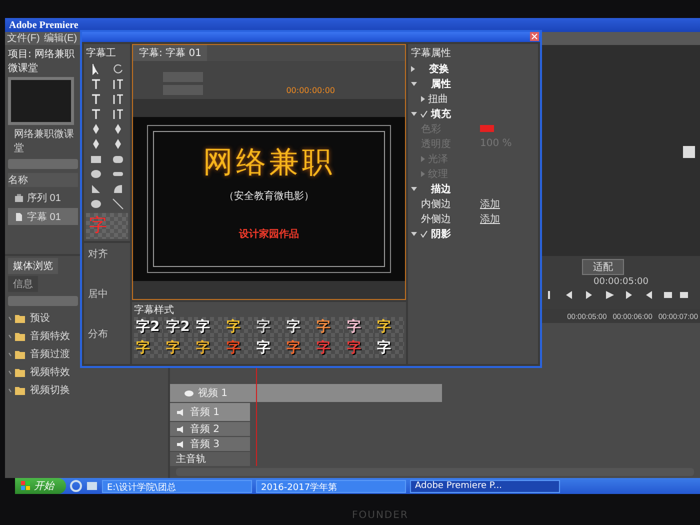  I want to click on track-header: 音频 1, so click(210, 412).